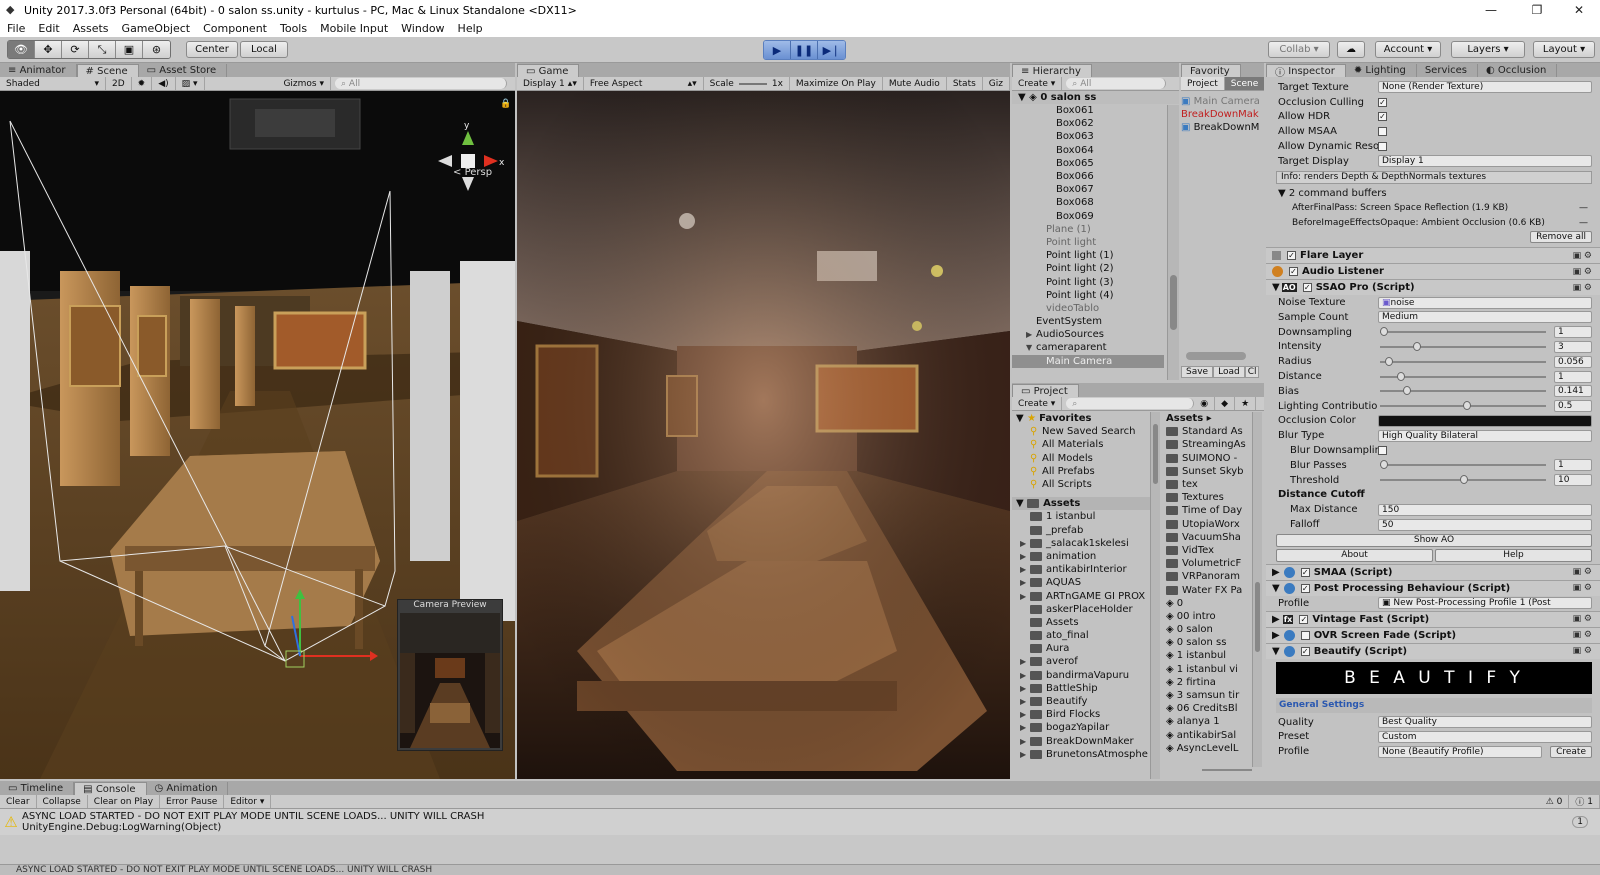 This screenshot has width=1600, height=875. Describe the element at coordinates (1088, 295) in the screenshot. I see `hierarchy-item: Point light (4)` at that location.